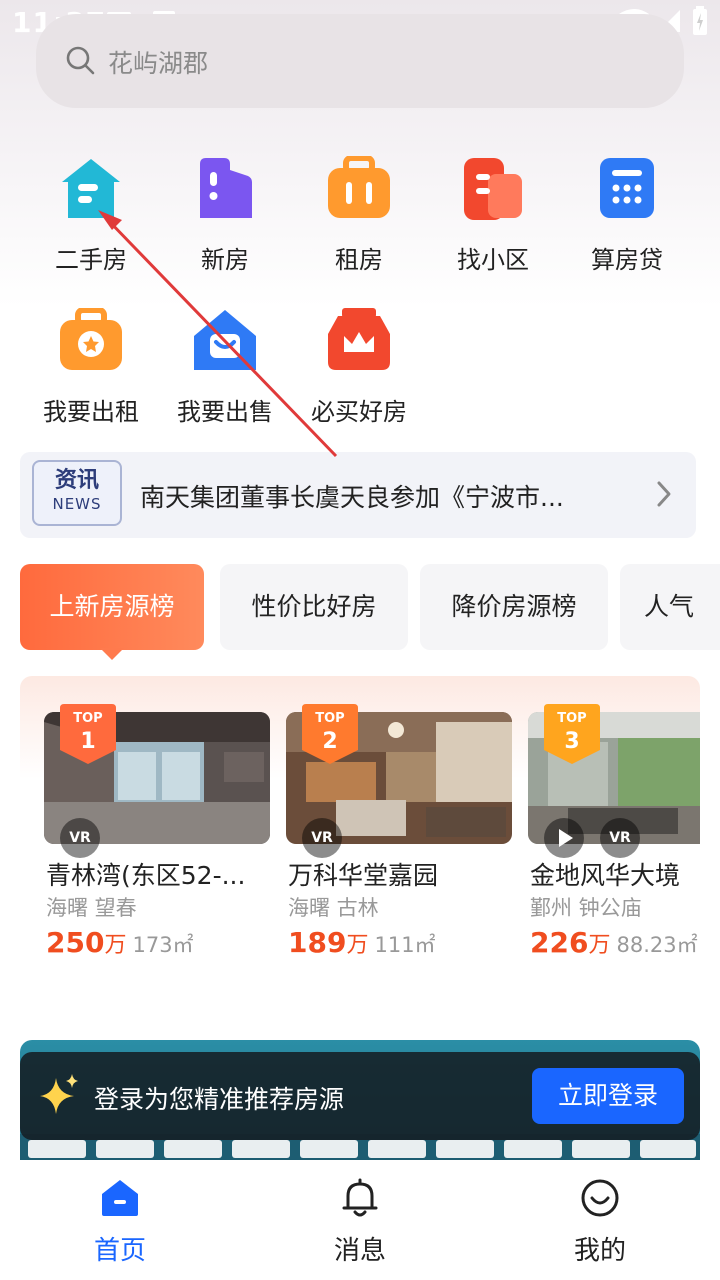 The image size is (720, 1280). I want to click on nav-label: 我的, so click(599, 1251).